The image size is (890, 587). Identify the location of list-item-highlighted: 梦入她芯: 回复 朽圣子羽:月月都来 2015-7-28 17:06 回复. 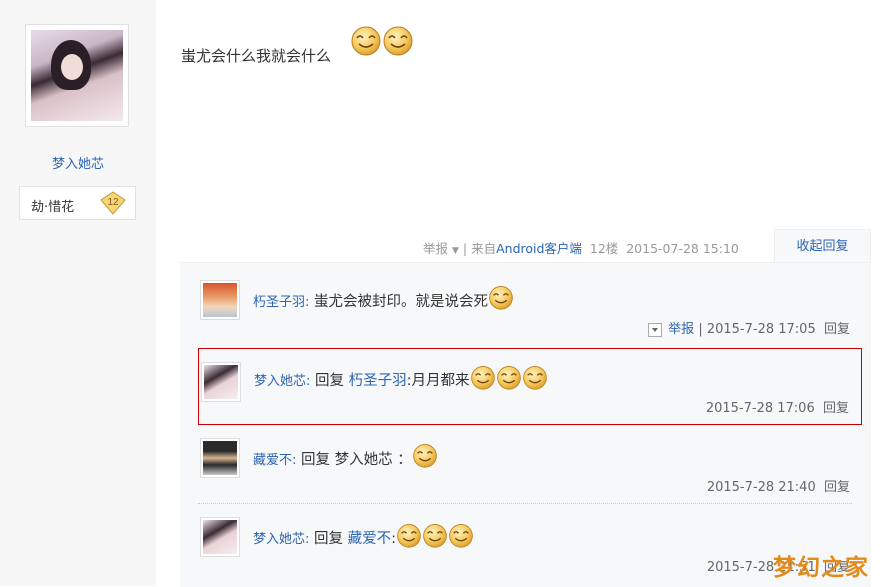
(530, 386).